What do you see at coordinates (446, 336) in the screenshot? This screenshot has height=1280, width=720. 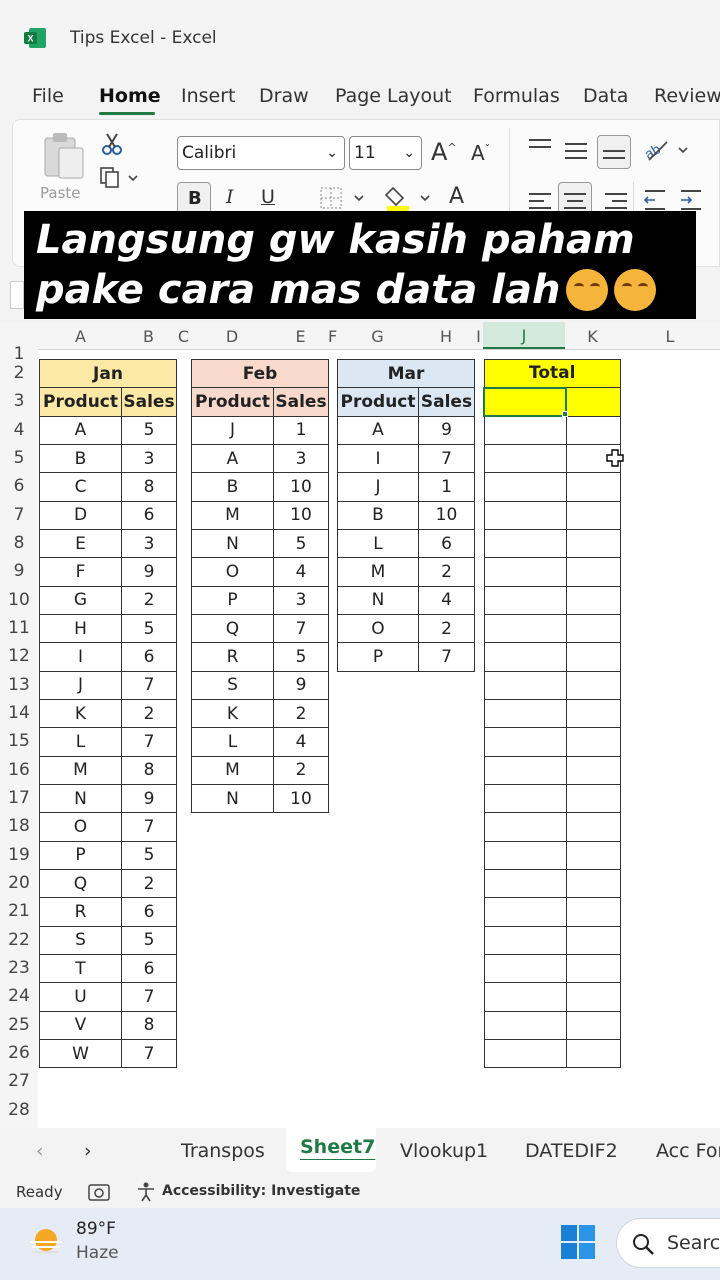 I see `column-header-h: H` at bounding box center [446, 336].